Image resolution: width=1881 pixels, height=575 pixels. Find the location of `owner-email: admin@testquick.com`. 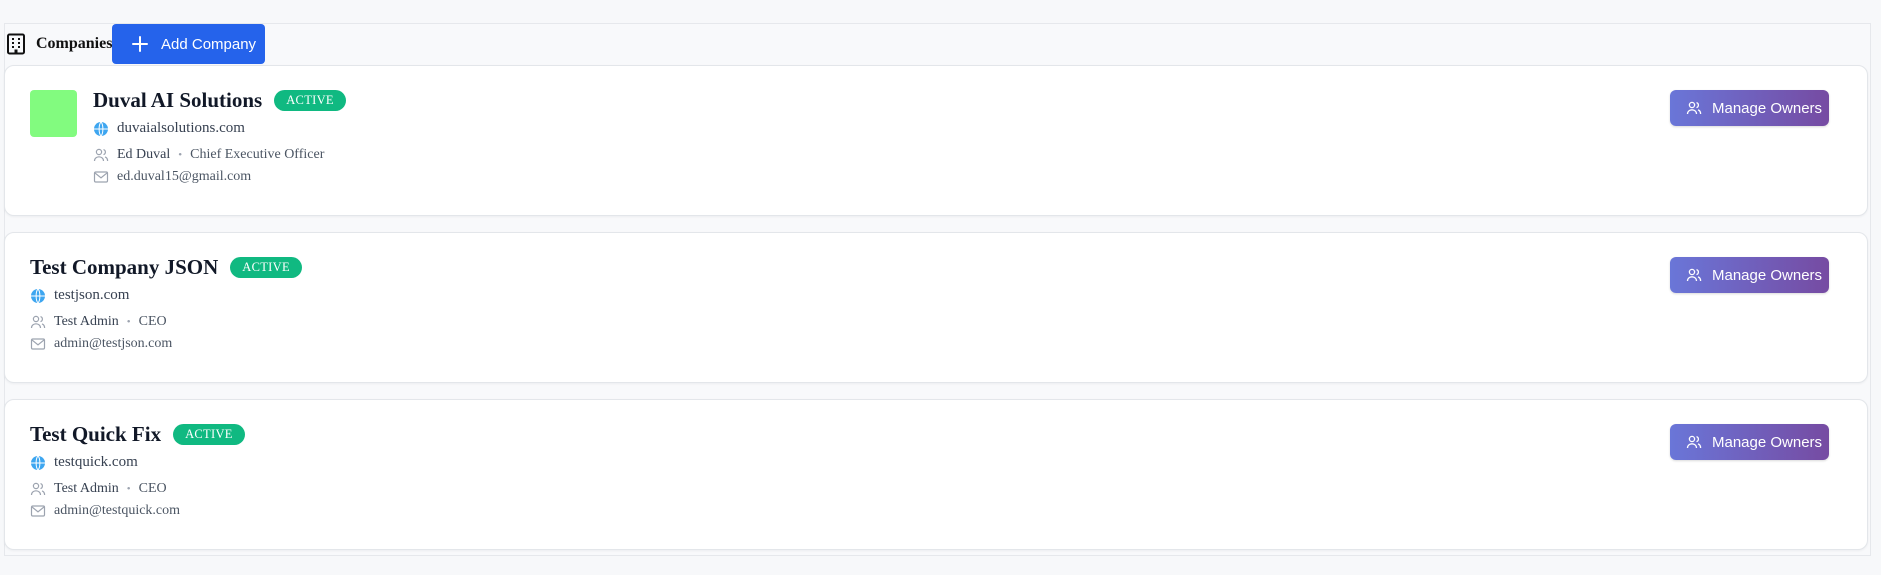

owner-email: admin@testquick.com is located at coordinates (117, 511).